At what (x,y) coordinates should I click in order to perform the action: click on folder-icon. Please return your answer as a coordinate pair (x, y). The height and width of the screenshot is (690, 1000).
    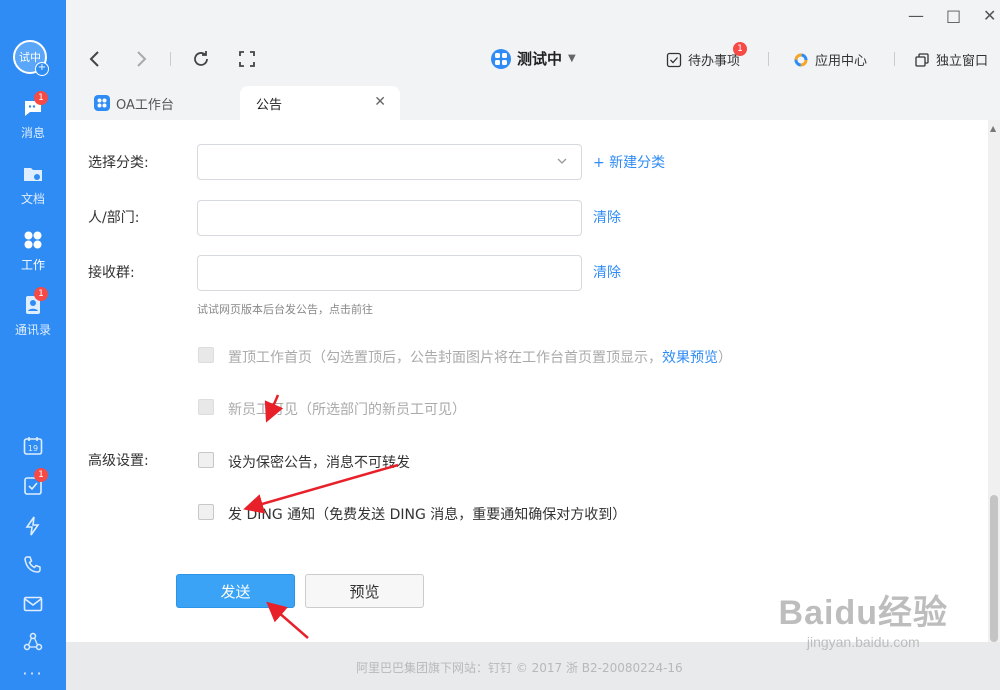
    Looking at the image, I should click on (33, 174).